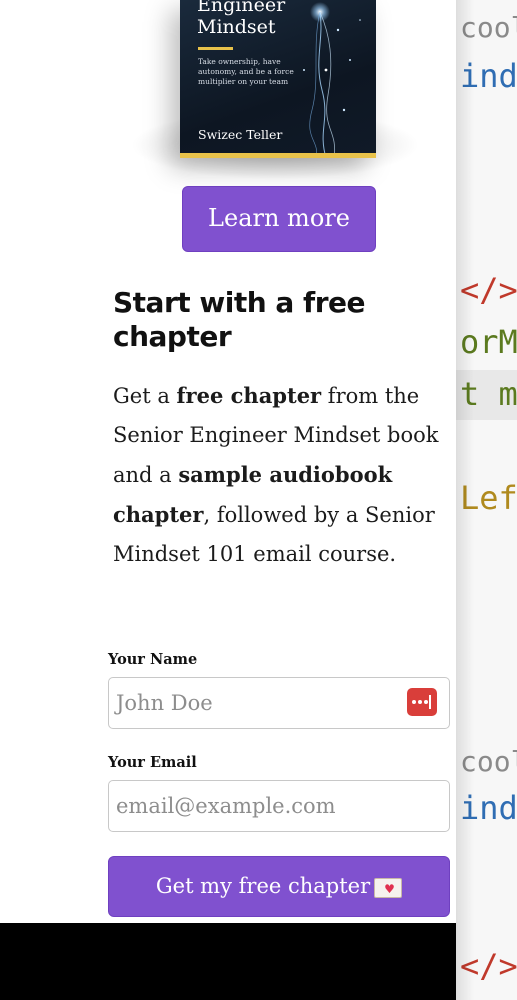  What do you see at coordinates (422, 702) in the screenshot?
I see `password-manager-icon` at bounding box center [422, 702].